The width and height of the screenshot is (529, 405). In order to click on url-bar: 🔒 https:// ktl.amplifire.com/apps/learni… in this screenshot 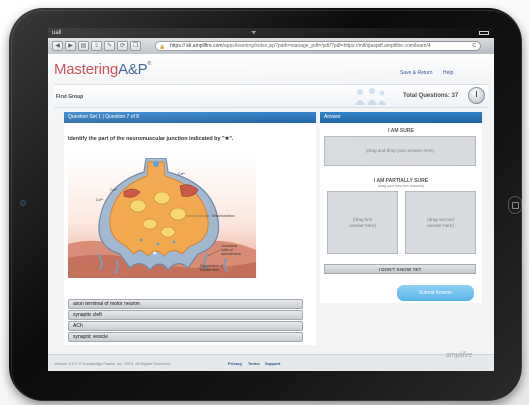, I will do `click(318, 46)`.